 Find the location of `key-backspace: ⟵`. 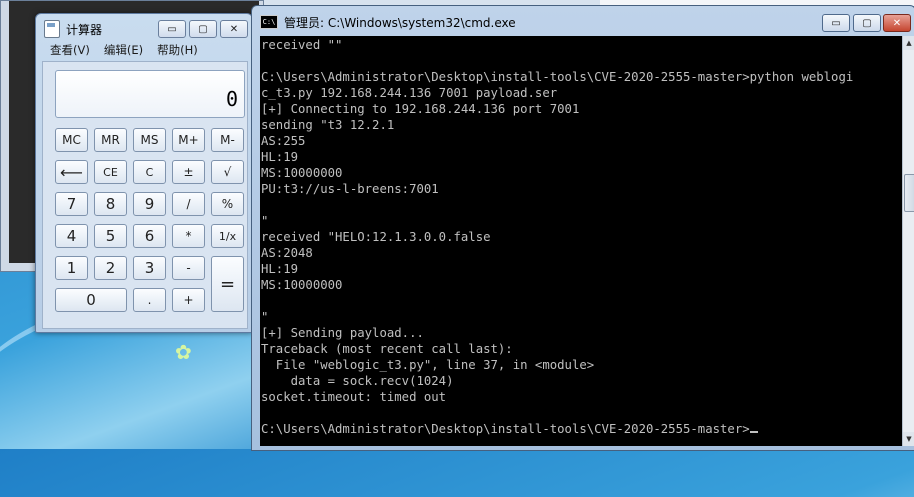

key-backspace: ⟵ is located at coordinates (71, 172).